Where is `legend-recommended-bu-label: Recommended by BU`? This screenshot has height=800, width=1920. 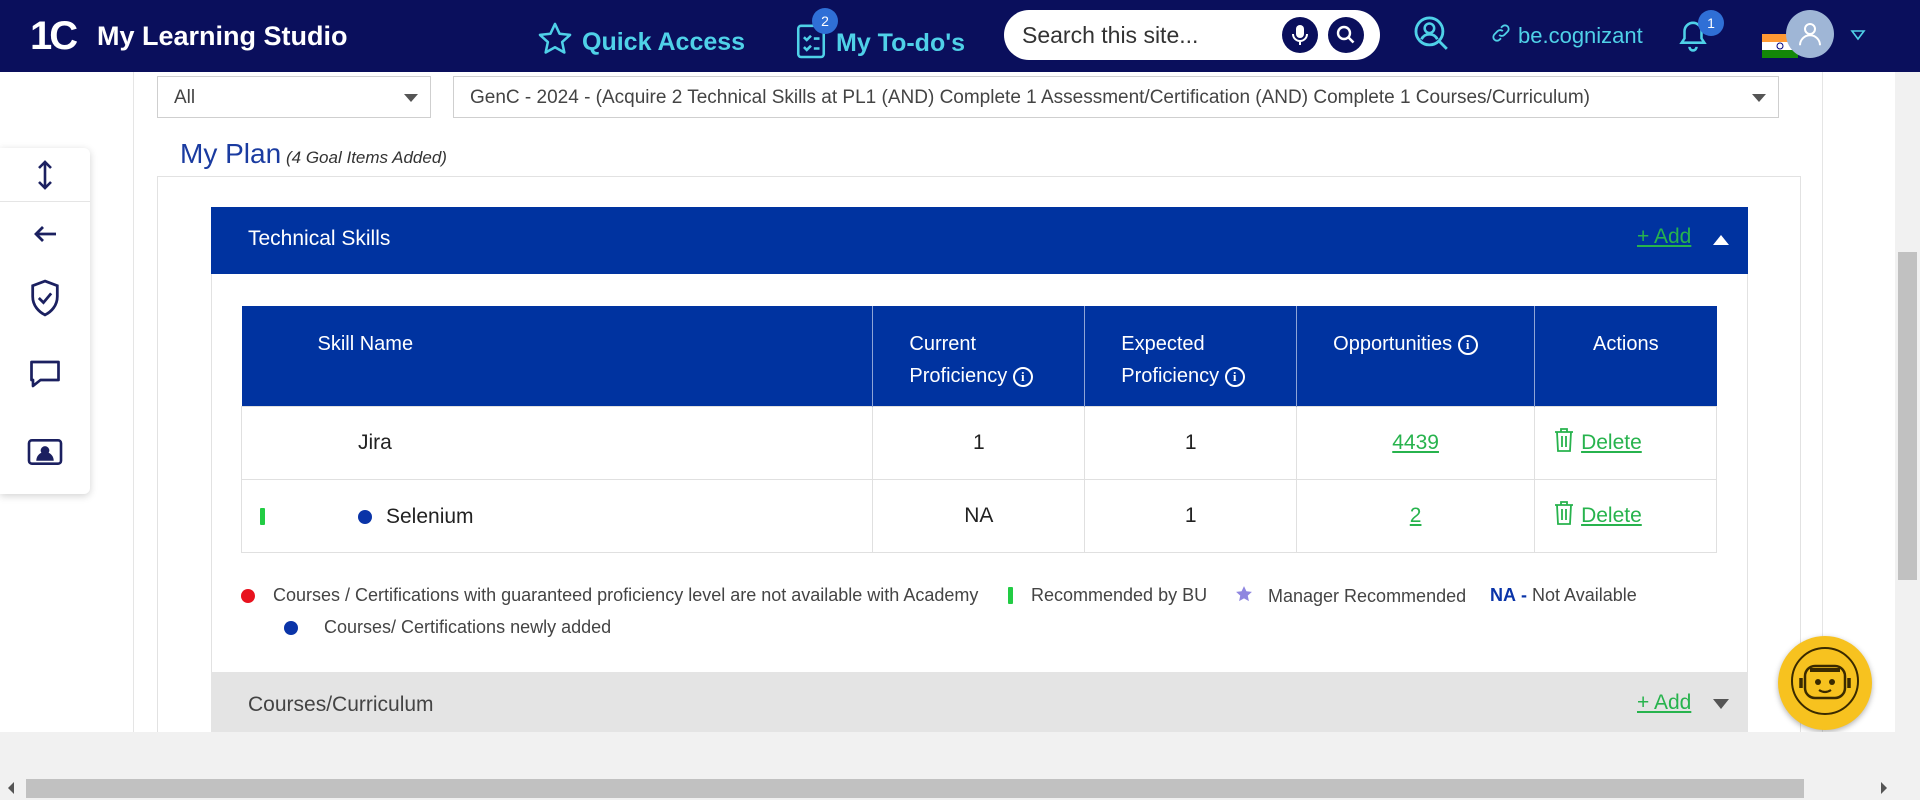 legend-recommended-bu-label: Recommended by BU is located at coordinates (1119, 595).